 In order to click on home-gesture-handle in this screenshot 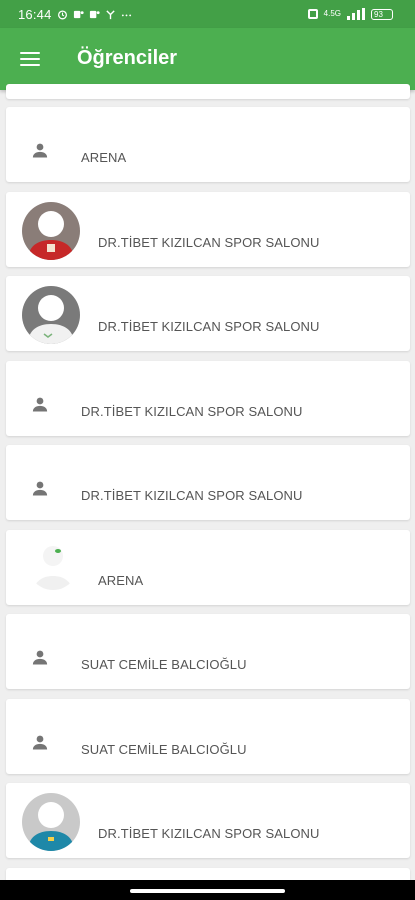, I will do `click(207, 891)`.